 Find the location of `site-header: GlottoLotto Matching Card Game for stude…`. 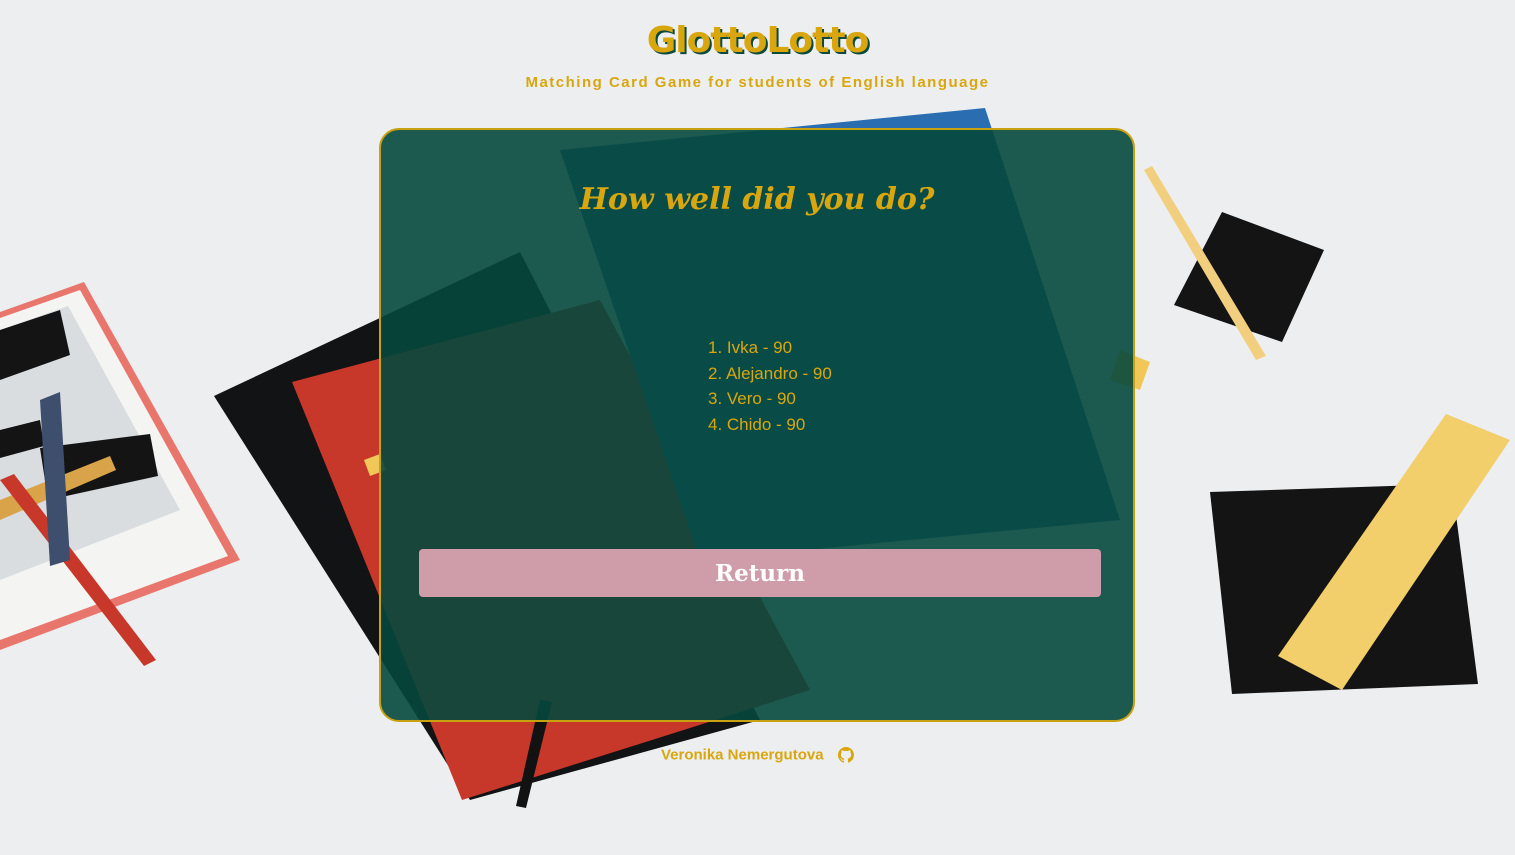

site-header: GlottoLotto Matching Card Game for stude… is located at coordinates (757, 45).